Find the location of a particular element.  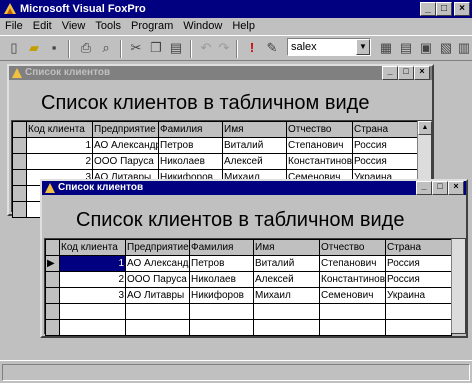

command-window-icon: ▦ is located at coordinates (386, 48).